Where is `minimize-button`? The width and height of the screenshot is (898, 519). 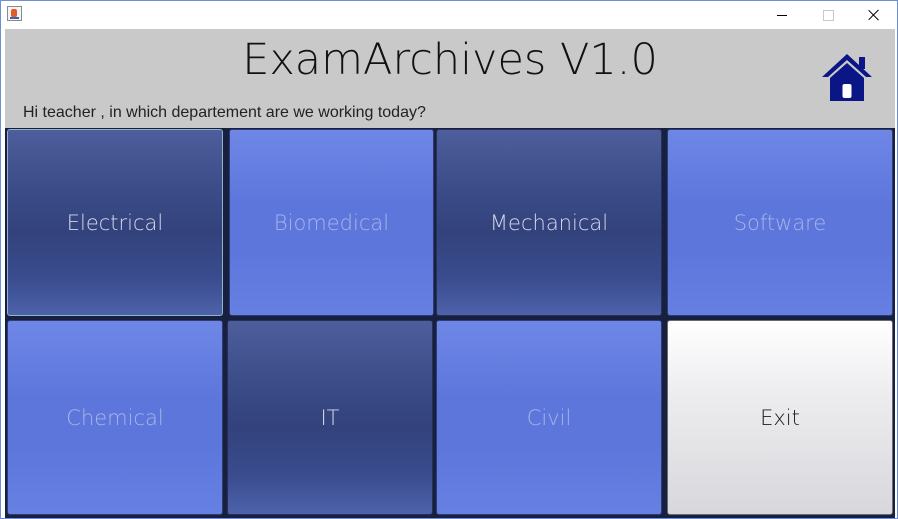 minimize-button is located at coordinates (782, 15).